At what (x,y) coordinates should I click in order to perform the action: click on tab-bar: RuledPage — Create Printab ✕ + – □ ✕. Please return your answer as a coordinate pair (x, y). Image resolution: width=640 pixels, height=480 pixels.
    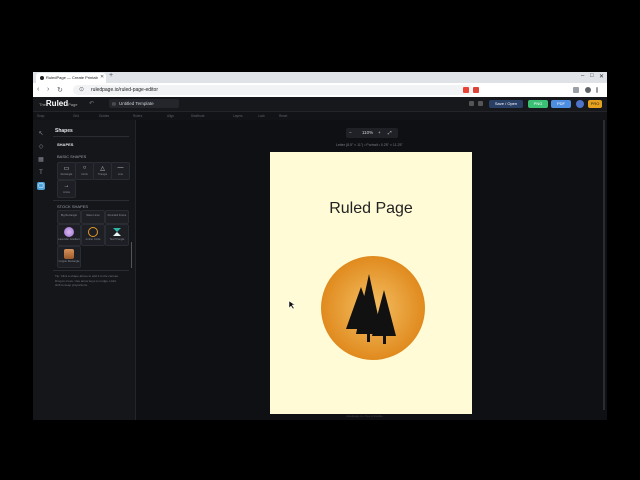
    Looking at the image, I should click on (320, 77).